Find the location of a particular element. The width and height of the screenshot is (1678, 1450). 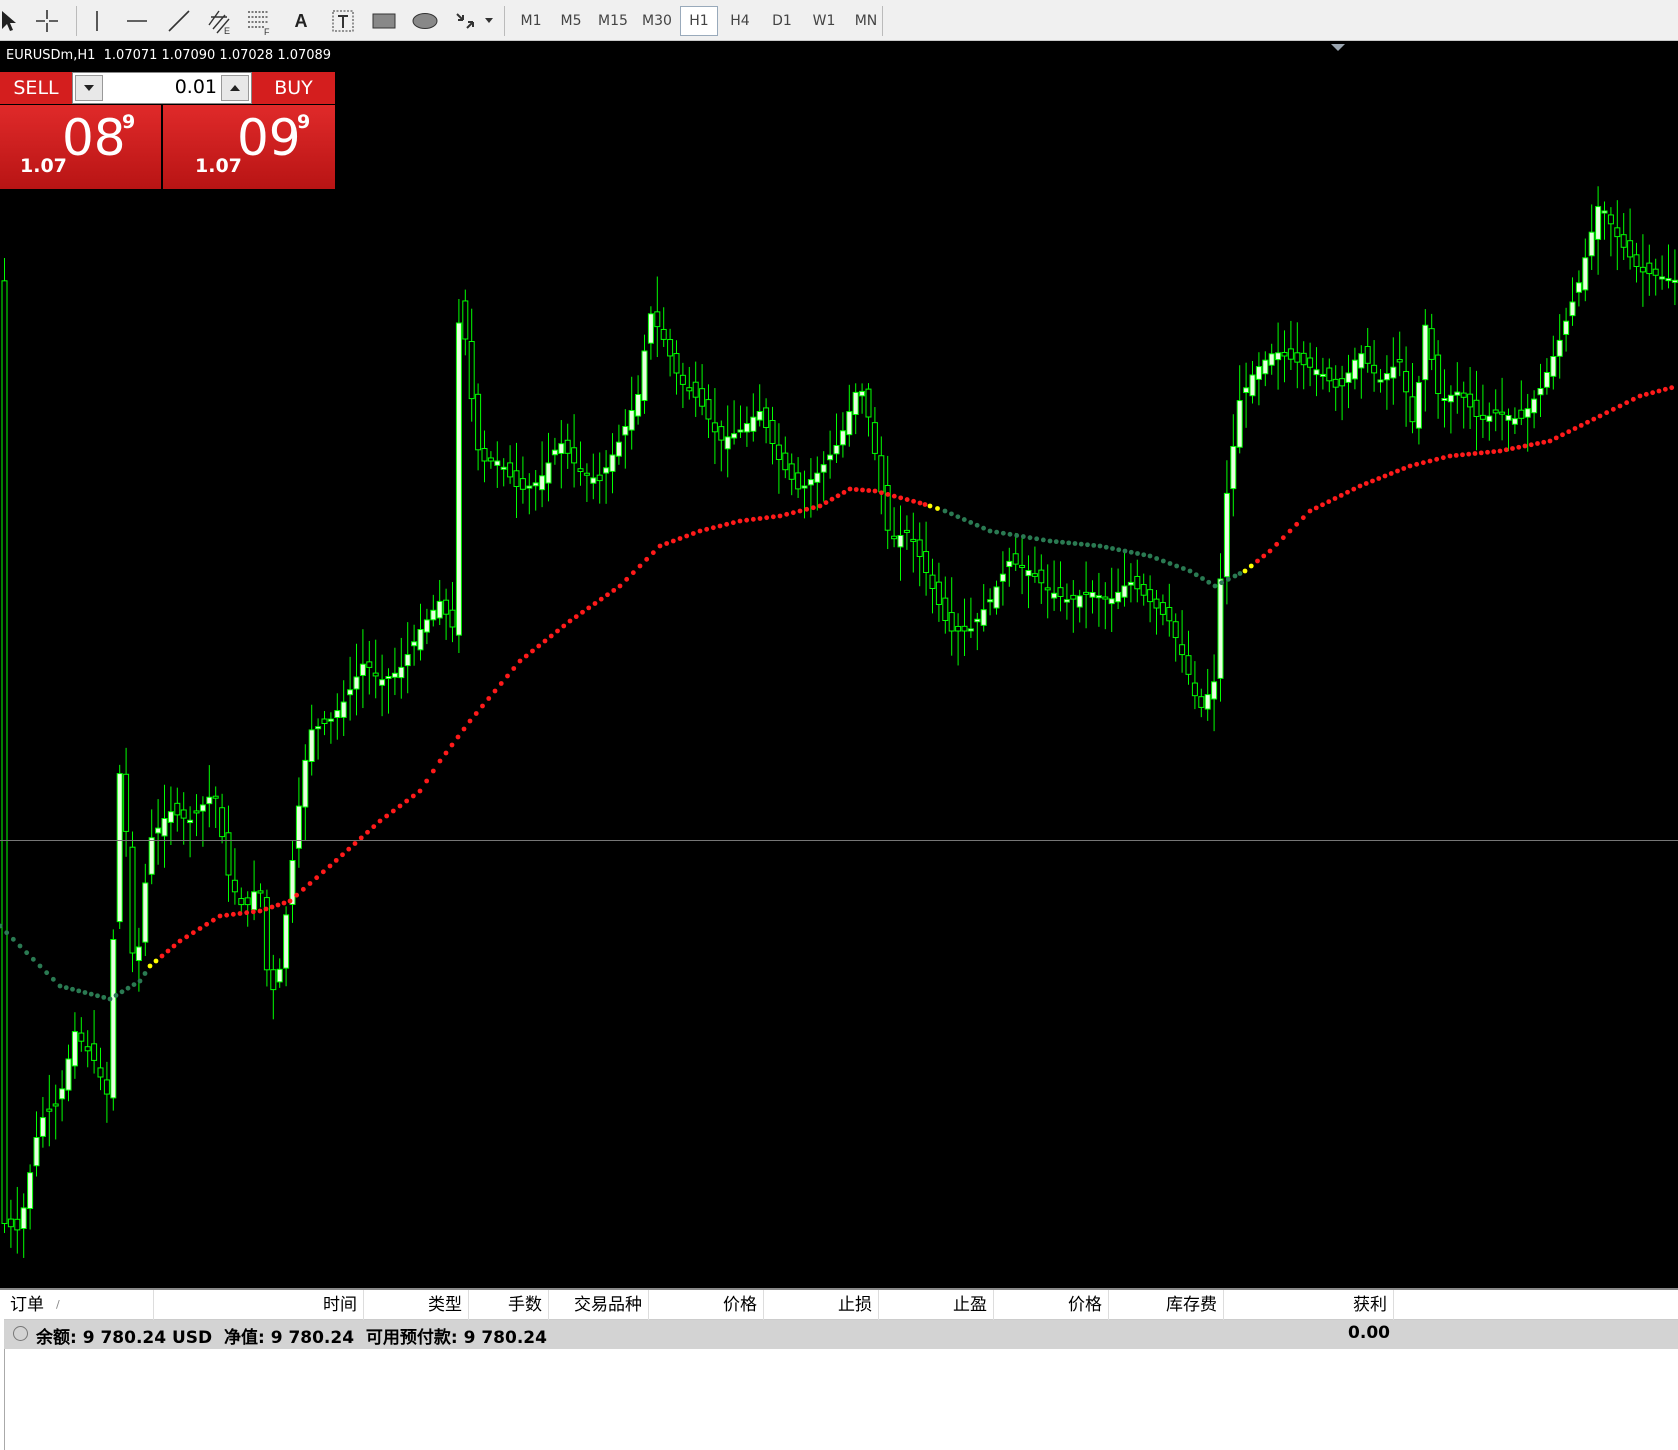

timeframe-m1: M1 is located at coordinates (531, 21).